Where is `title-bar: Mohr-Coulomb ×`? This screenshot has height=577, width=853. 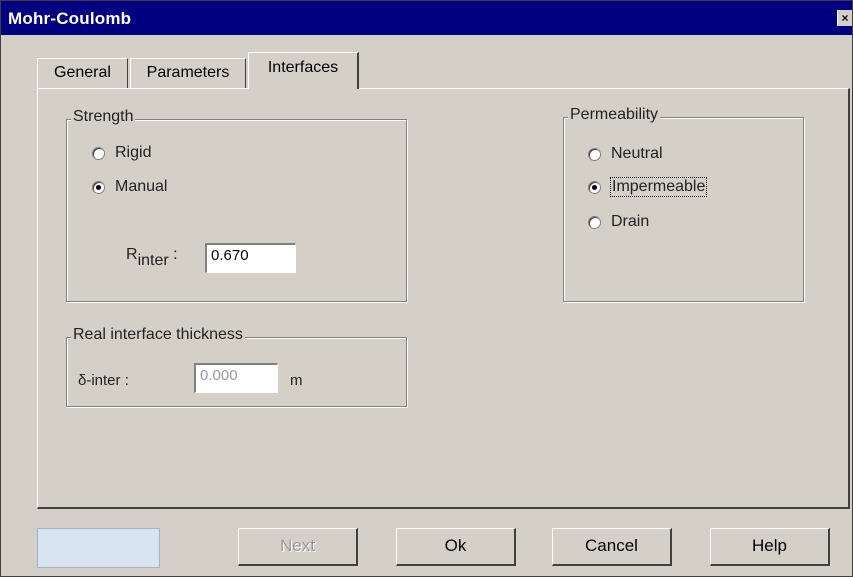
title-bar: Mohr-Coulomb × is located at coordinates (426, 18).